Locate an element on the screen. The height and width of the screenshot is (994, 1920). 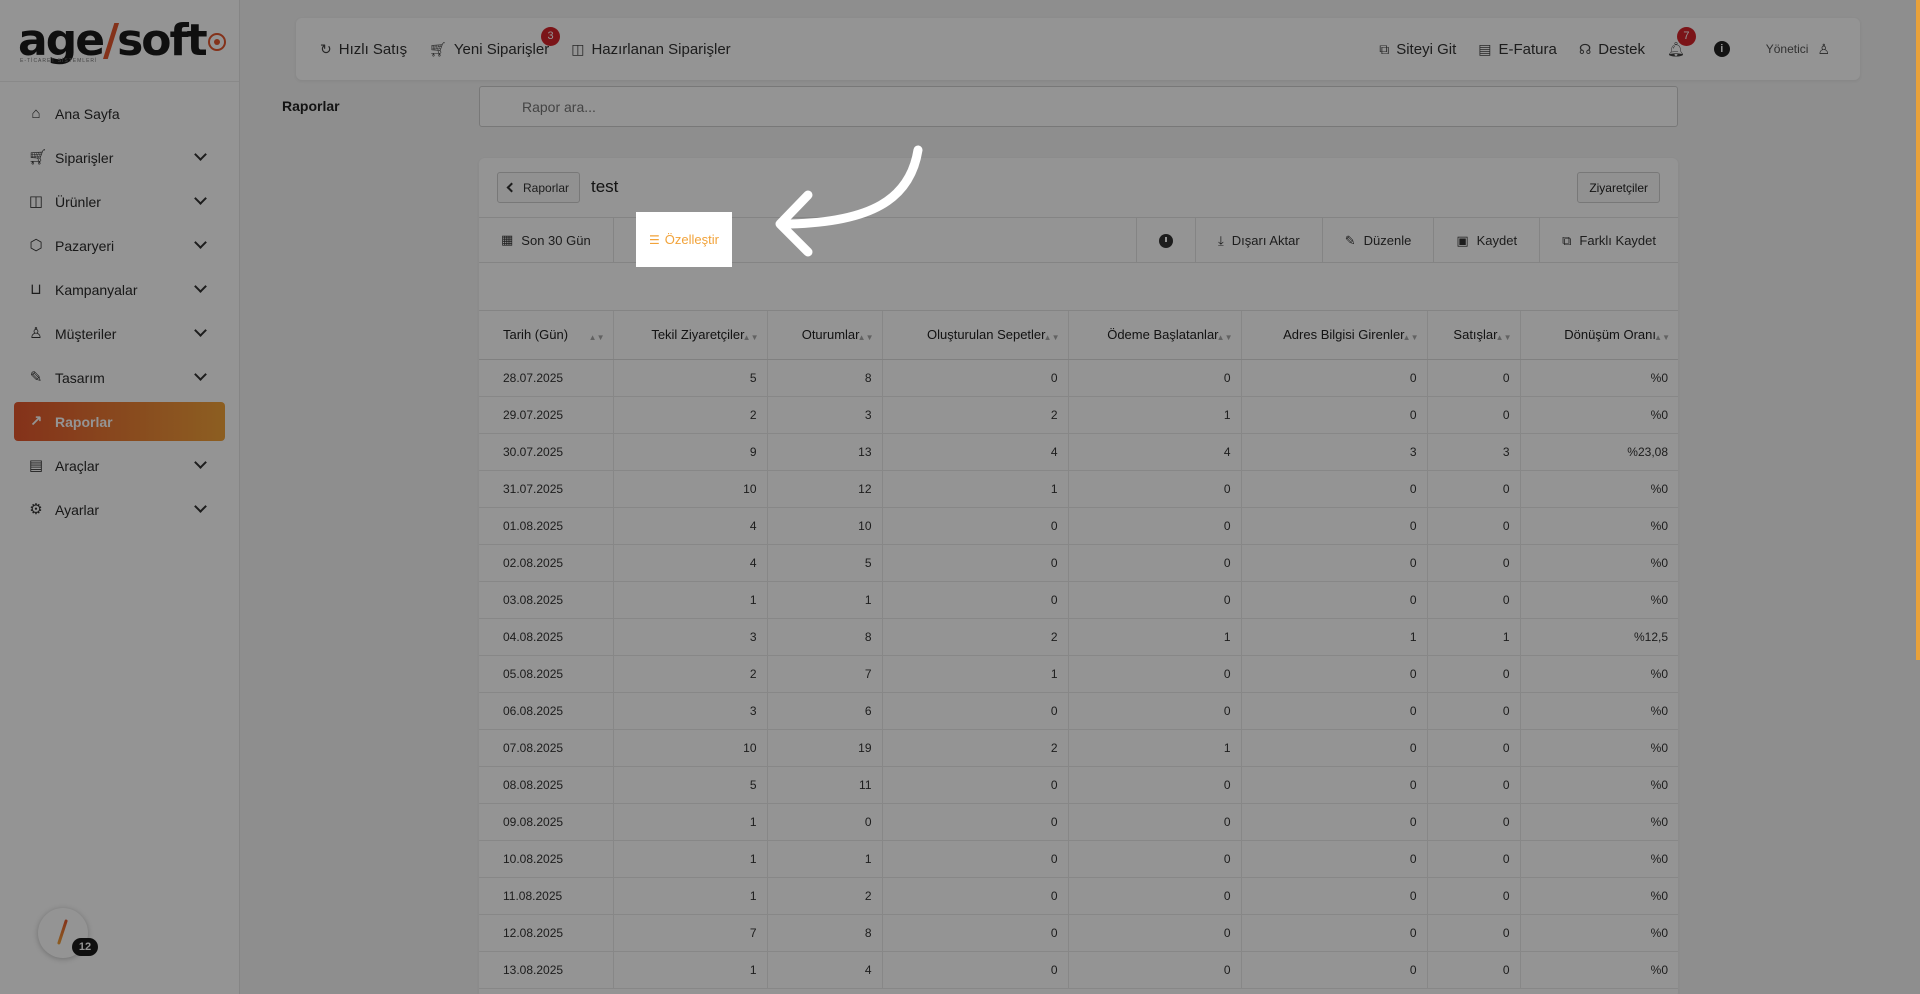
download-icon: ⤓ is located at coordinates (1221, 240).